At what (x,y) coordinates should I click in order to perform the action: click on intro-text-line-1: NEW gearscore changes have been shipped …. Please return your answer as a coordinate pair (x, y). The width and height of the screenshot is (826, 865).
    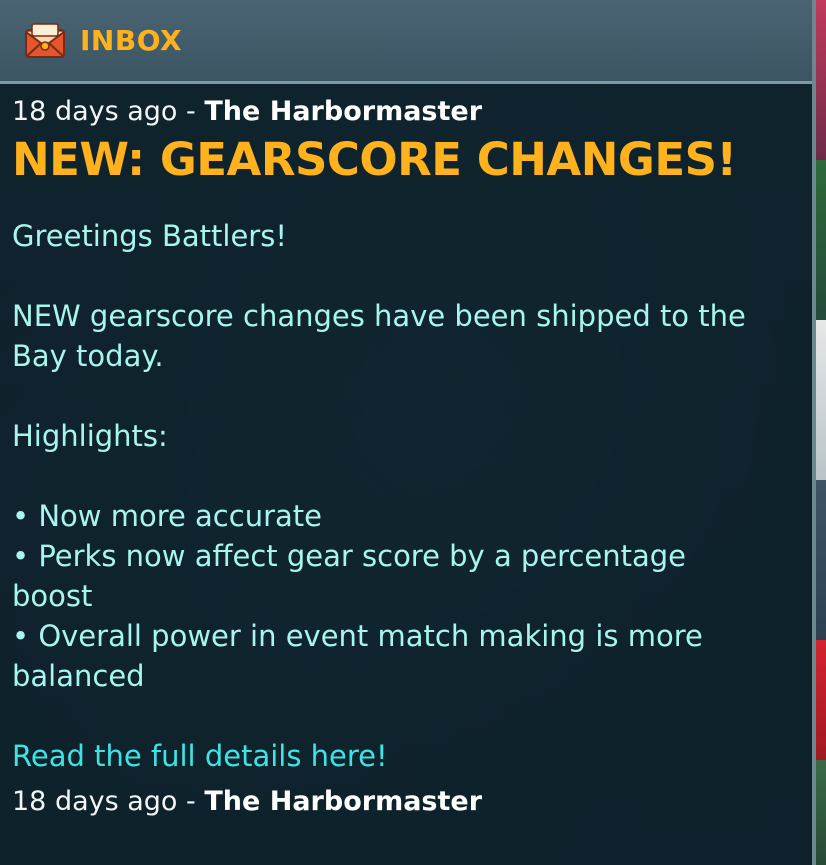
    Looking at the image, I should click on (379, 316).